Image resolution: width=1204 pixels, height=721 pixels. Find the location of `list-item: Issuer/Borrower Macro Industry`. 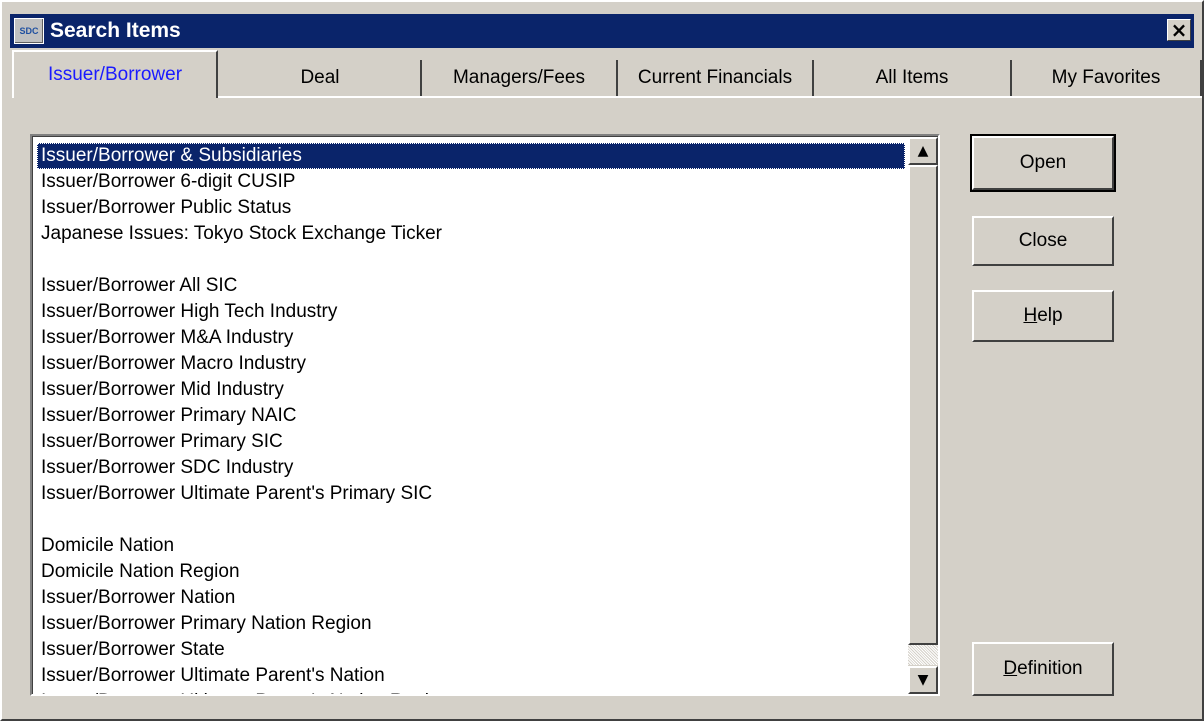

list-item: Issuer/Borrower Macro Industry is located at coordinates (471, 364).